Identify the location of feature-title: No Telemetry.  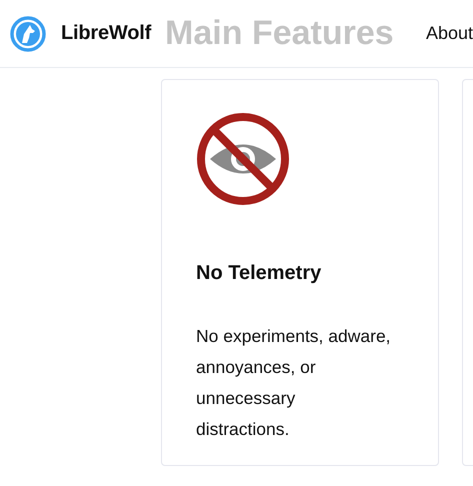
(259, 273).